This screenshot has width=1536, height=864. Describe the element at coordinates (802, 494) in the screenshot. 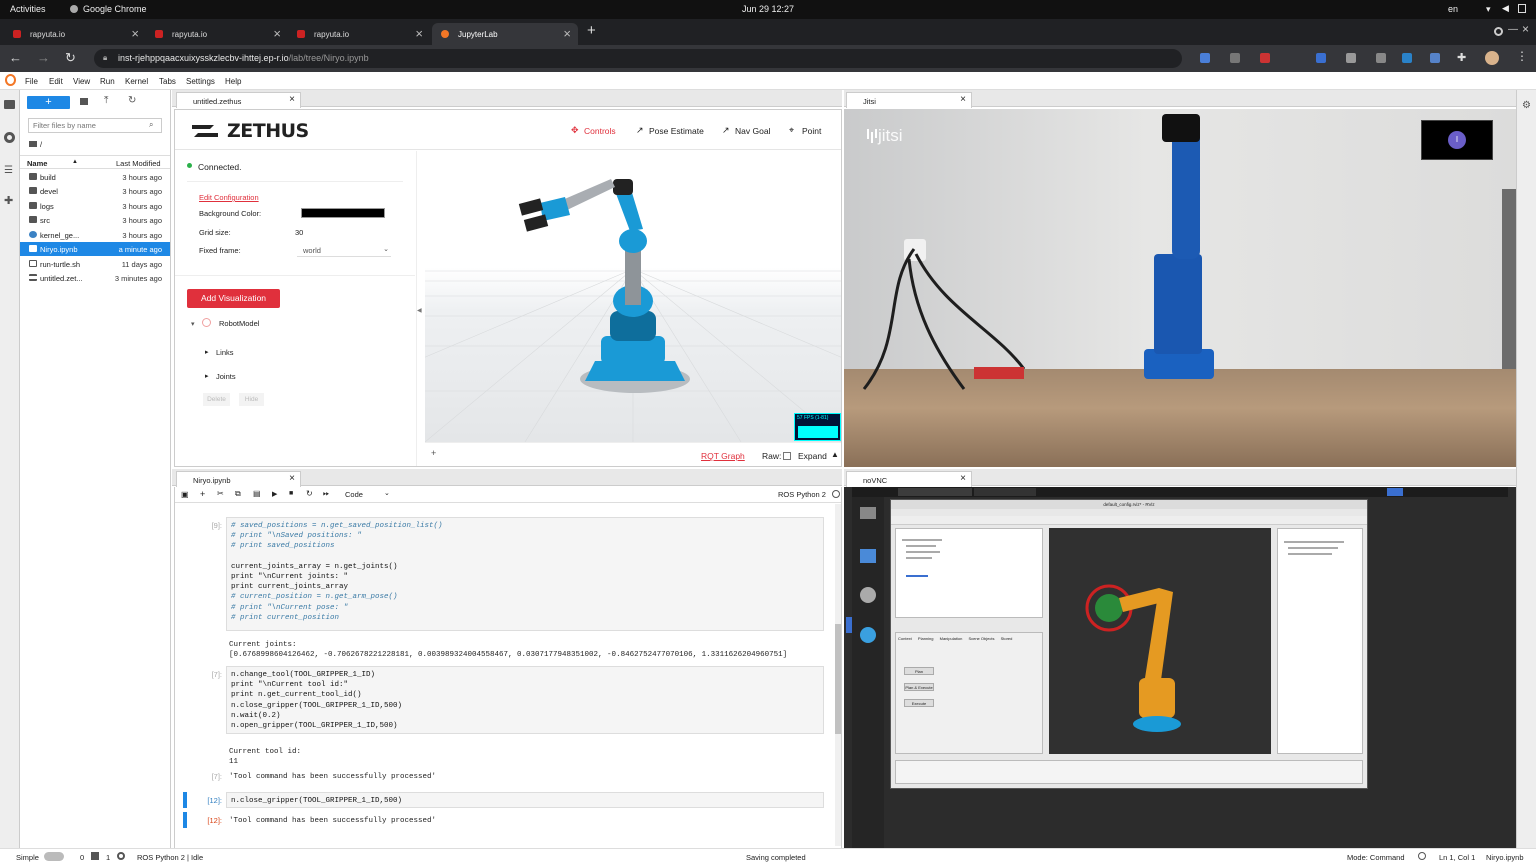

I see `kernel-name: ROS Python 2` at that location.